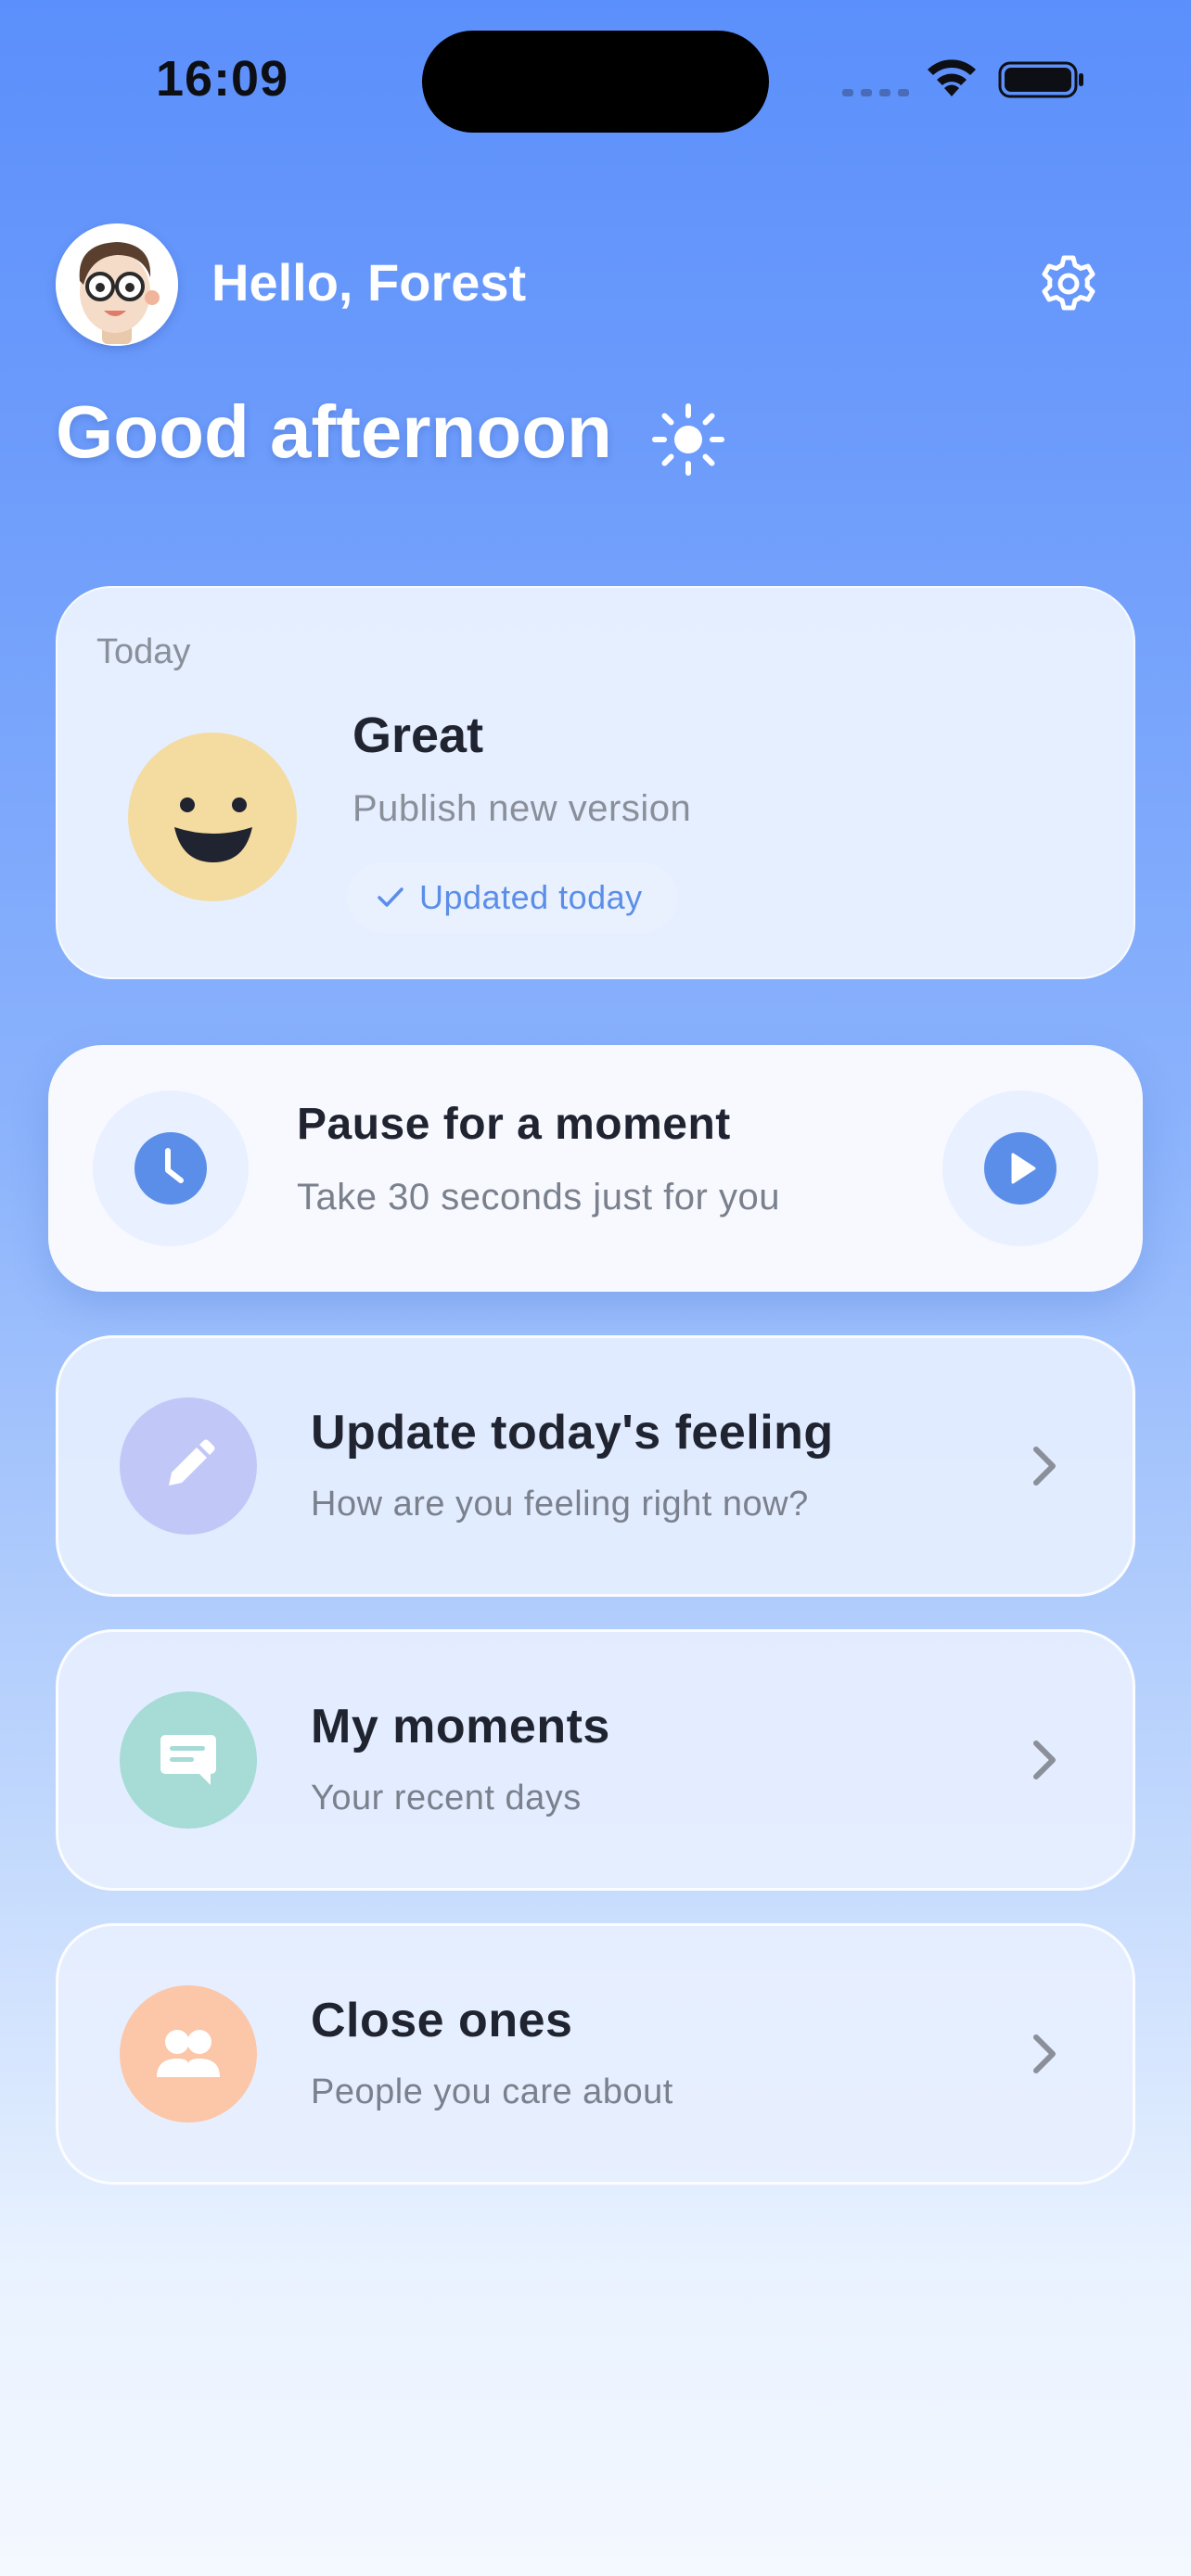 The height and width of the screenshot is (2576, 1191). What do you see at coordinates (460, 1726) in the screenshot?
I see `action-title: My moments` at bounding box center [460, 1726].